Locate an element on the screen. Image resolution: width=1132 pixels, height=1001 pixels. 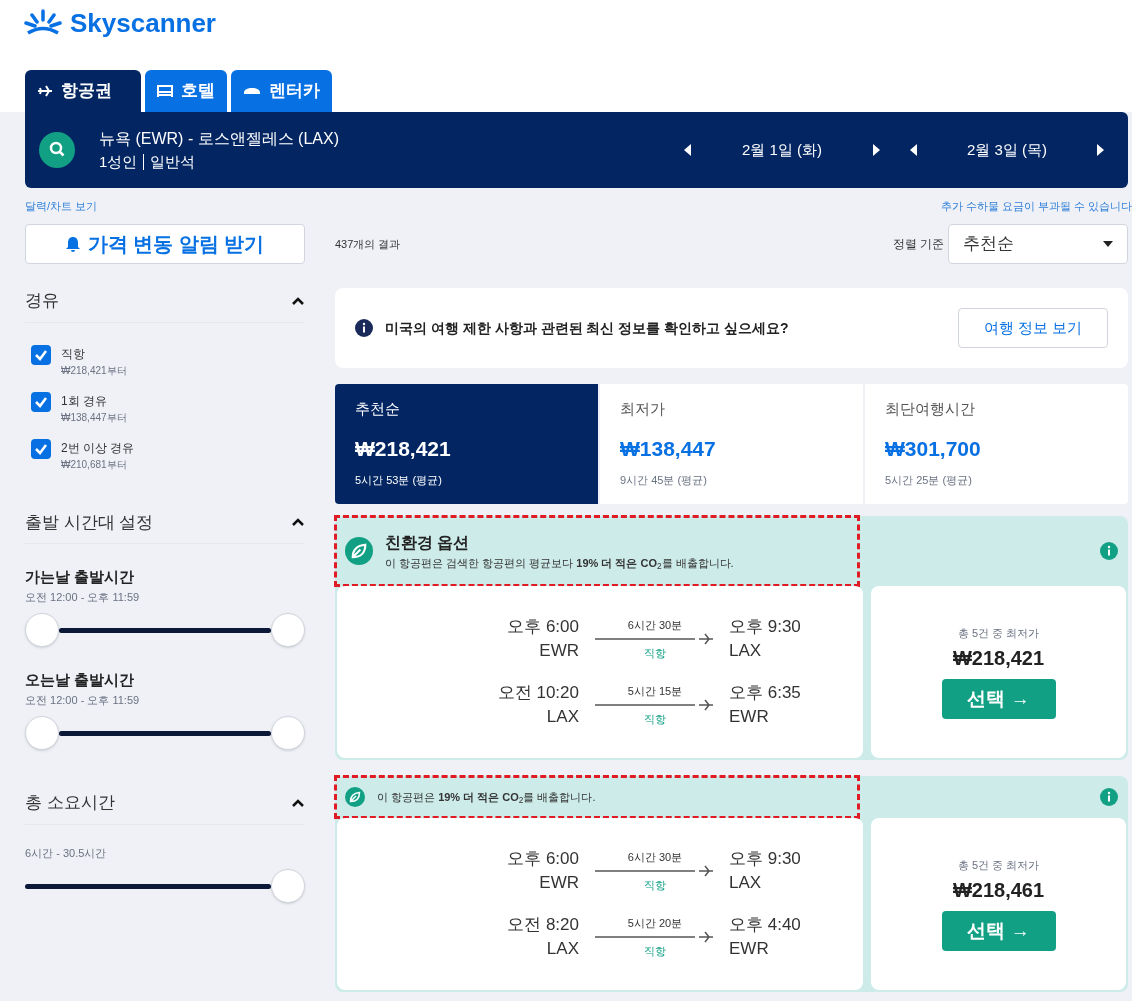
stop-option-label: 2번 이상 경유 is located at coordinates (98, 447).